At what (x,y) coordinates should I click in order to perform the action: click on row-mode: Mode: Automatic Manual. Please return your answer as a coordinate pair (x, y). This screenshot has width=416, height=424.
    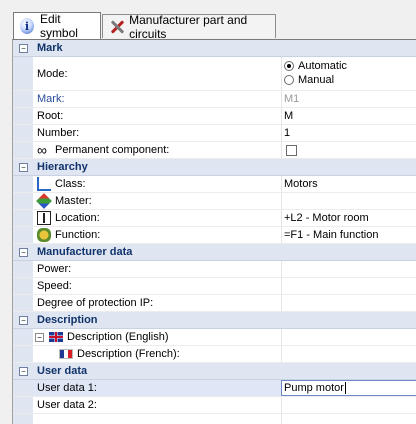
    Looking at the image, I should click on (214, 74).